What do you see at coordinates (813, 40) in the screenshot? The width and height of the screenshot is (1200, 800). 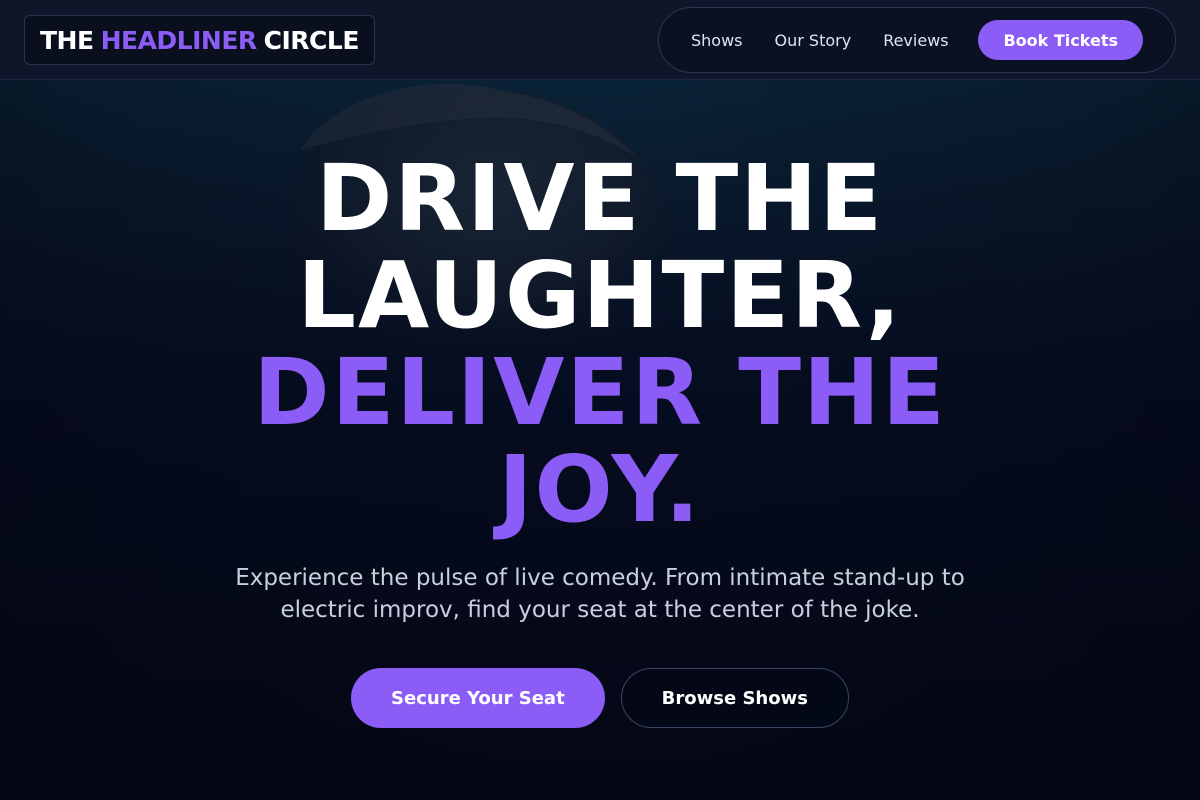 I see `nav-item-our-story: Our Story` at bounding box center [813, 40].